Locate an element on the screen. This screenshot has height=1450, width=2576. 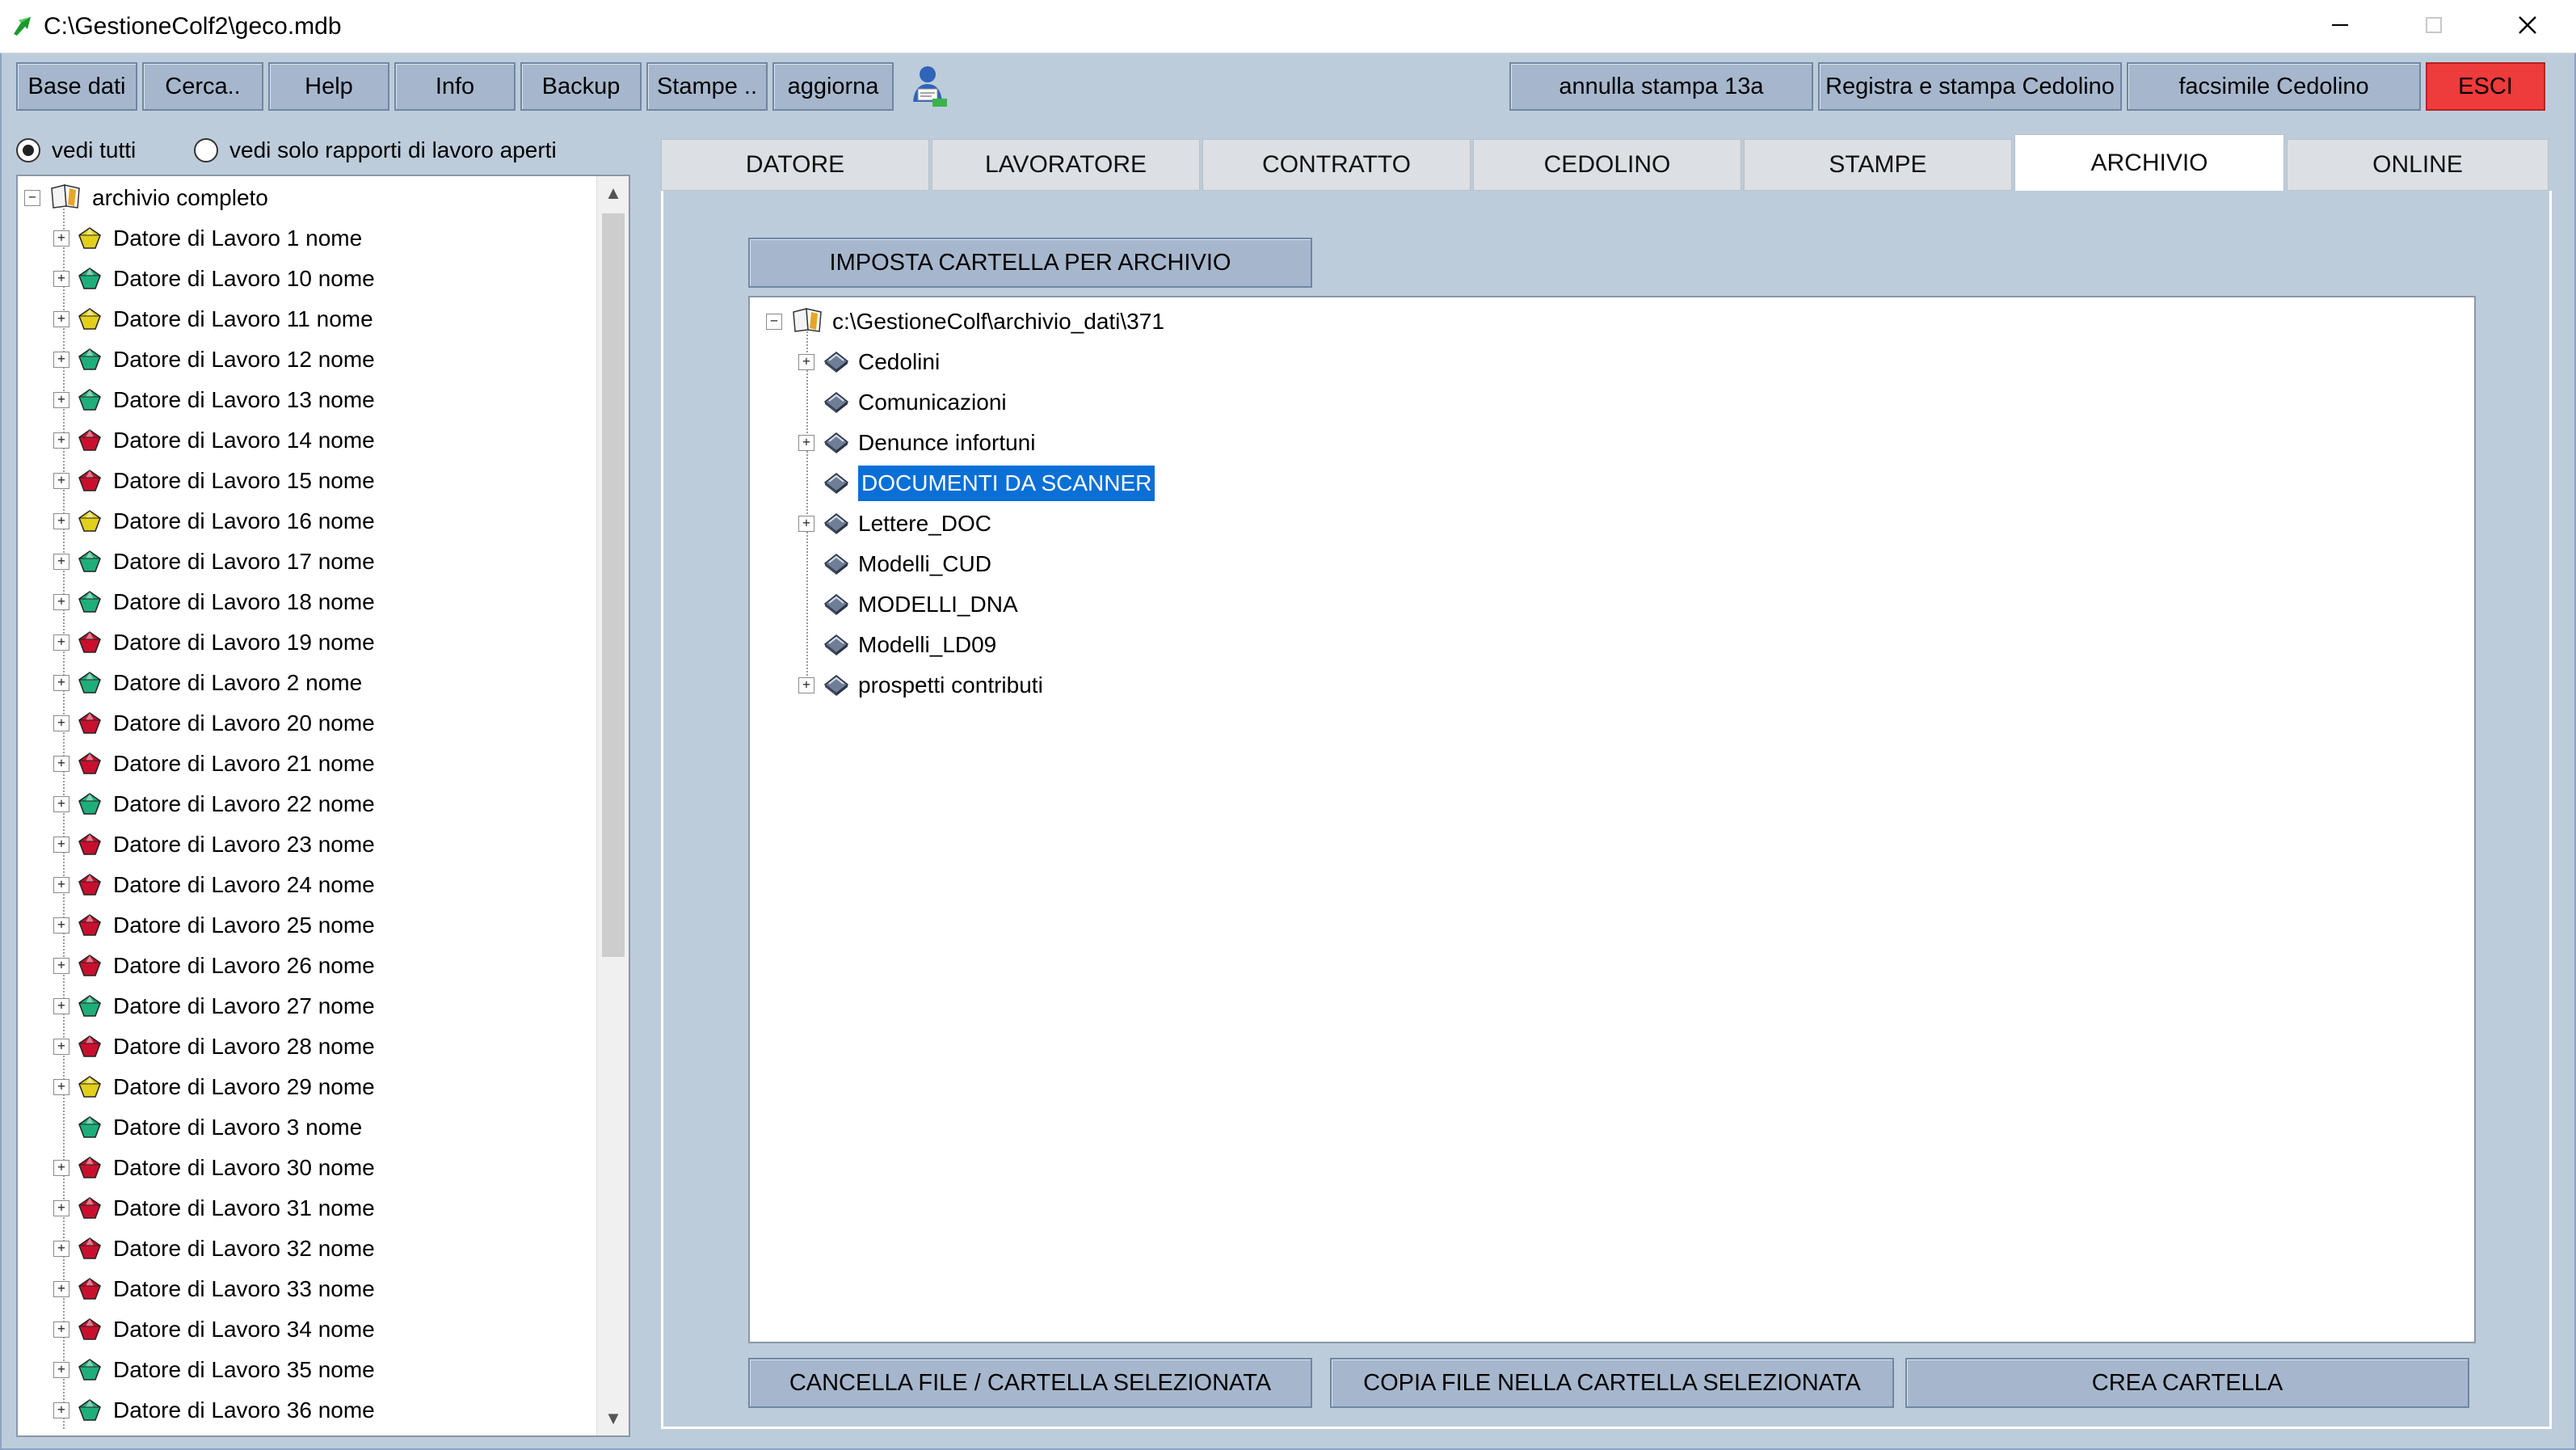
tree-item-datore: Datore di Lavoro 3 nome is located at coordinates (207, 1127).